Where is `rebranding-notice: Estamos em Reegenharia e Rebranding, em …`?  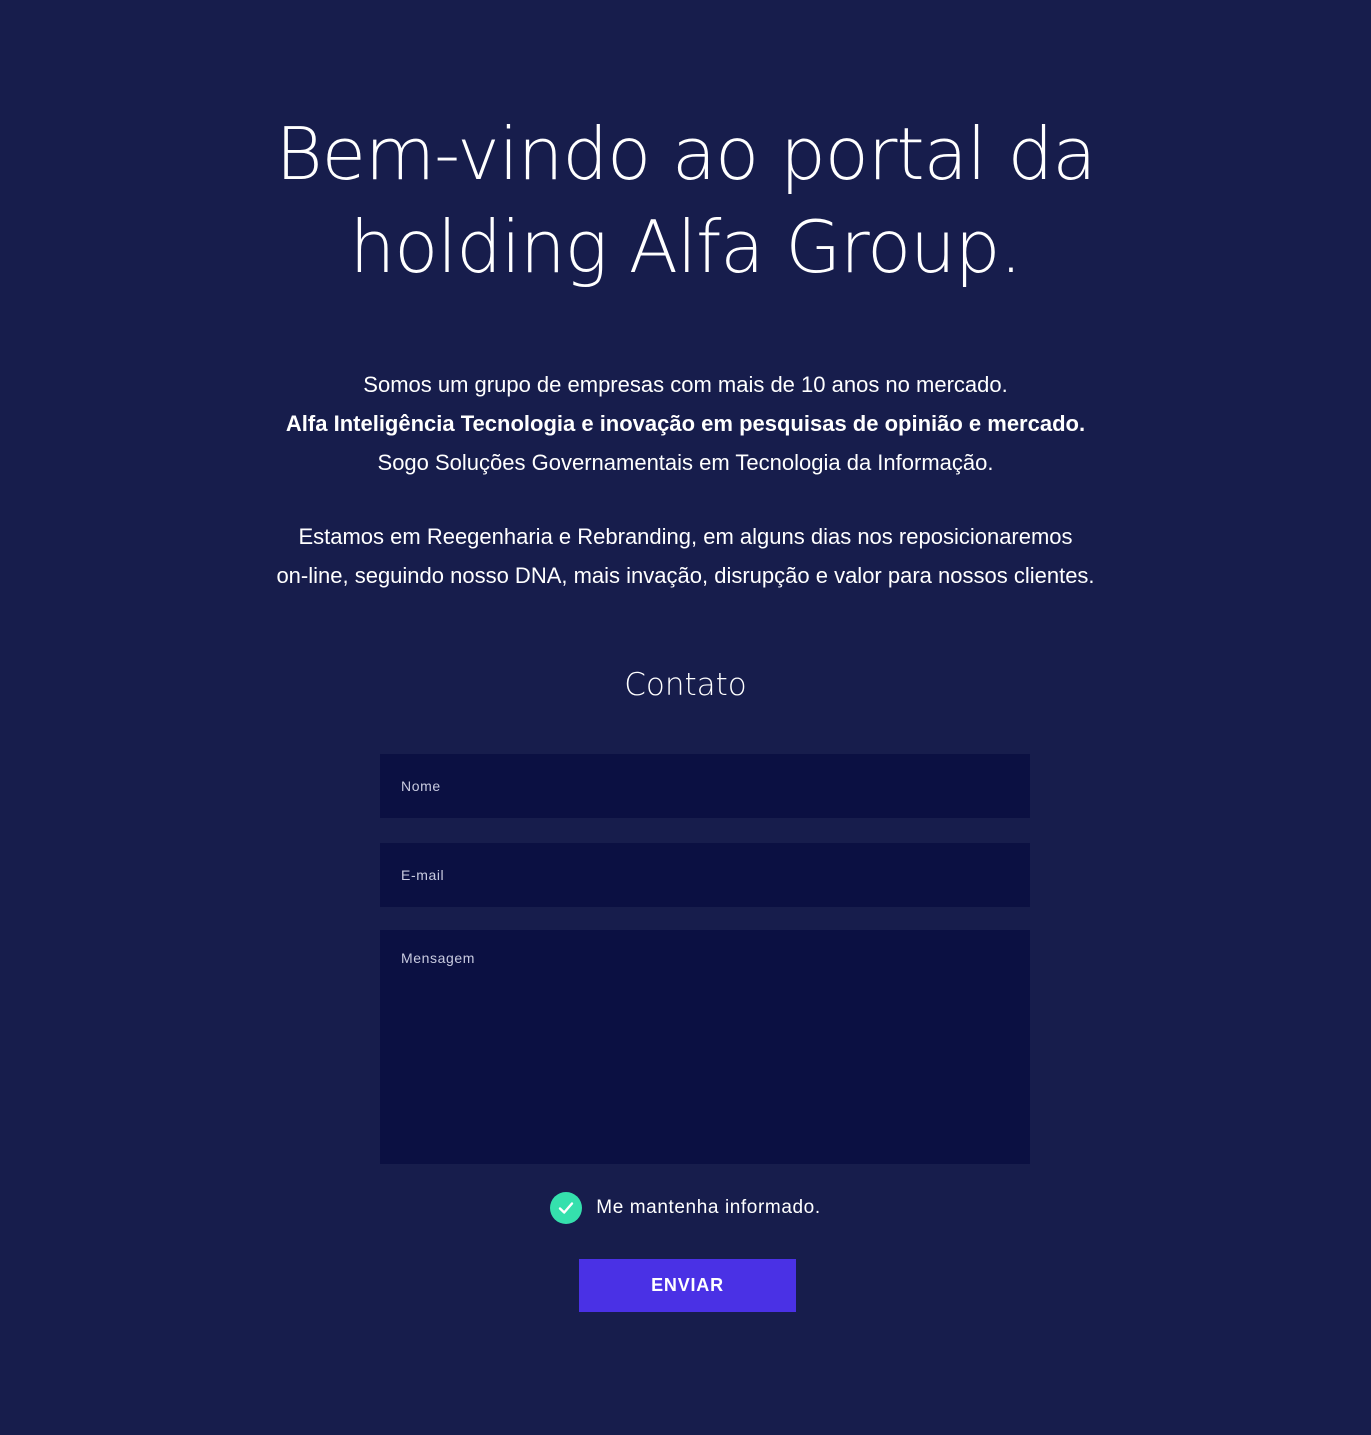 rebranding-notice: Estamos em Reegenharia e Rebranding, em … is located at coordinates (685, 556).